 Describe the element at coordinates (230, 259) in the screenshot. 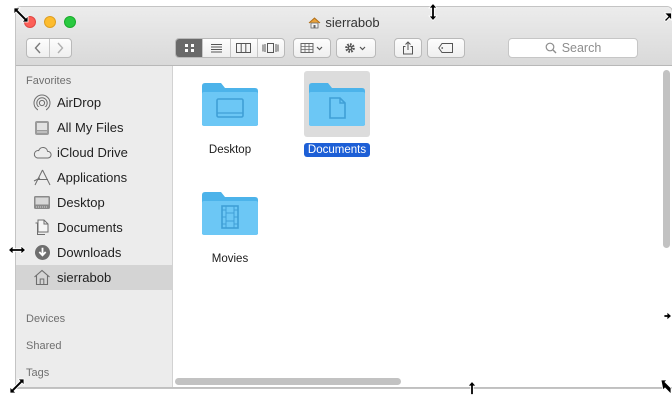

I see `file-name: Movies` at that location.